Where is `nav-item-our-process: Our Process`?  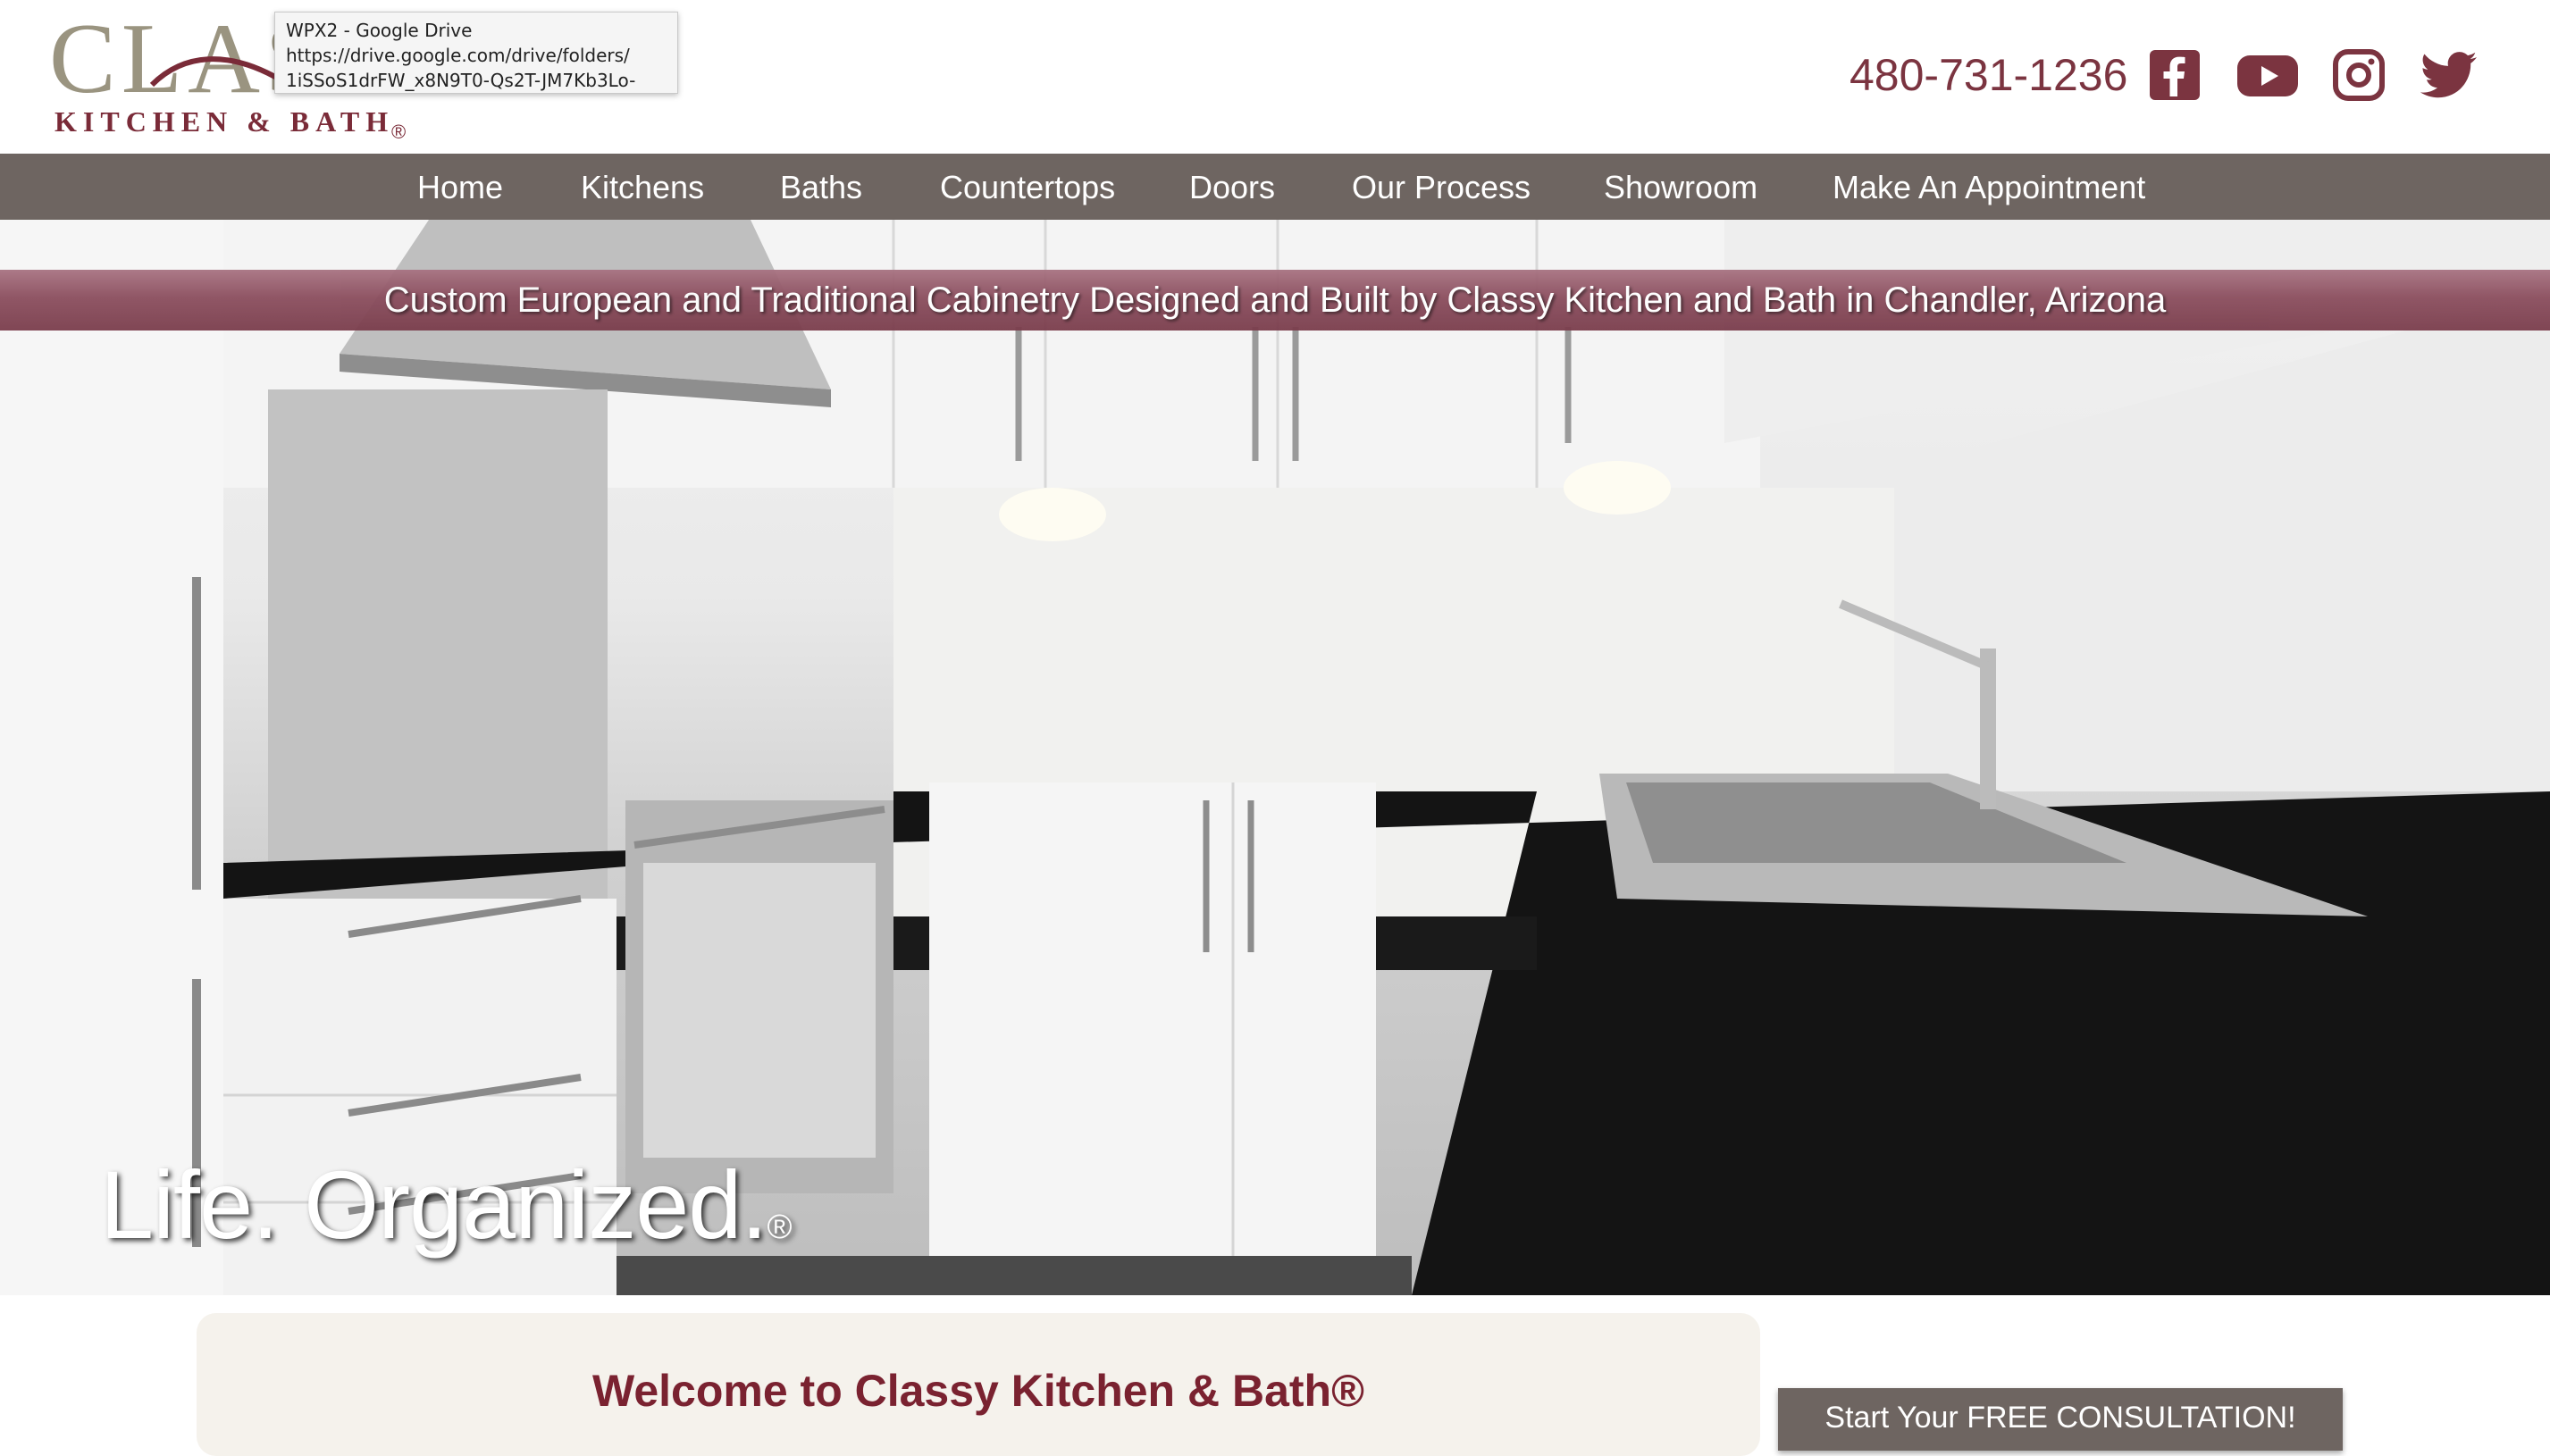 nav-item-our-process: Our Process is located at coordinates (1441, 187).